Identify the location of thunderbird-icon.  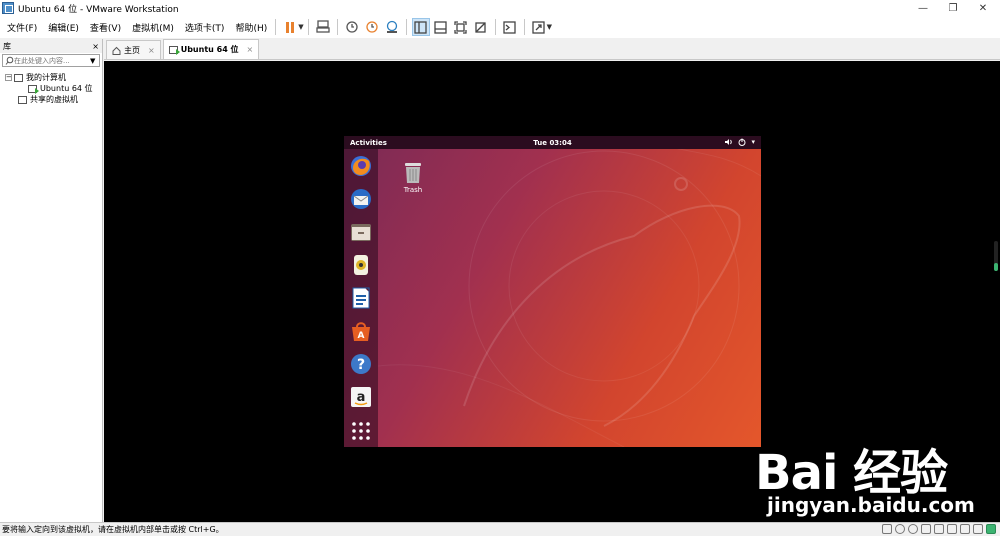
(361, 199).